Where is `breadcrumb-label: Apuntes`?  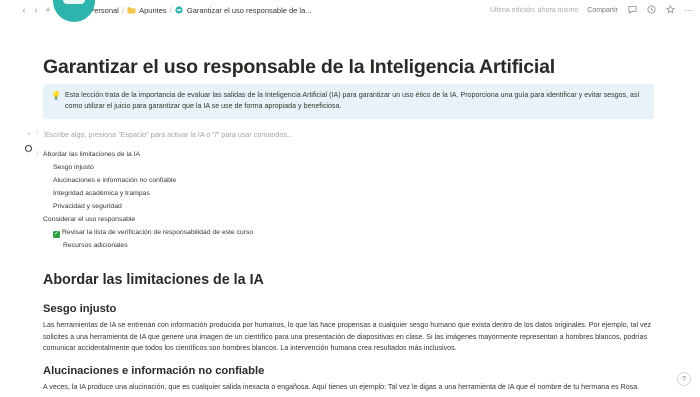
breadcrumb-label: Apuntes is located at coordinates (153, 10).